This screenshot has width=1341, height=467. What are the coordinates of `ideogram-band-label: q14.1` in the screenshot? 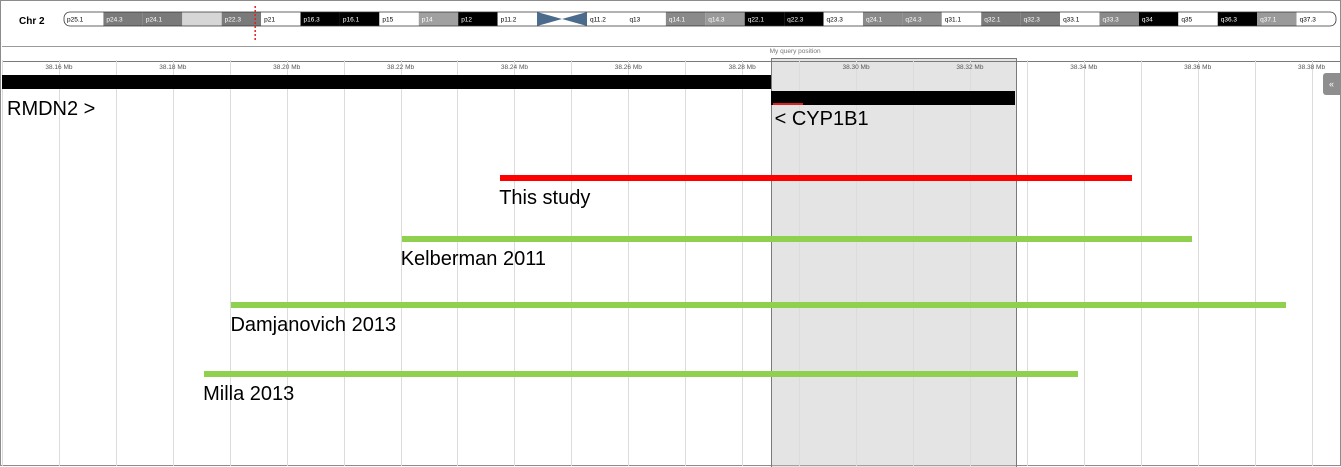 It's located at (677, 20).